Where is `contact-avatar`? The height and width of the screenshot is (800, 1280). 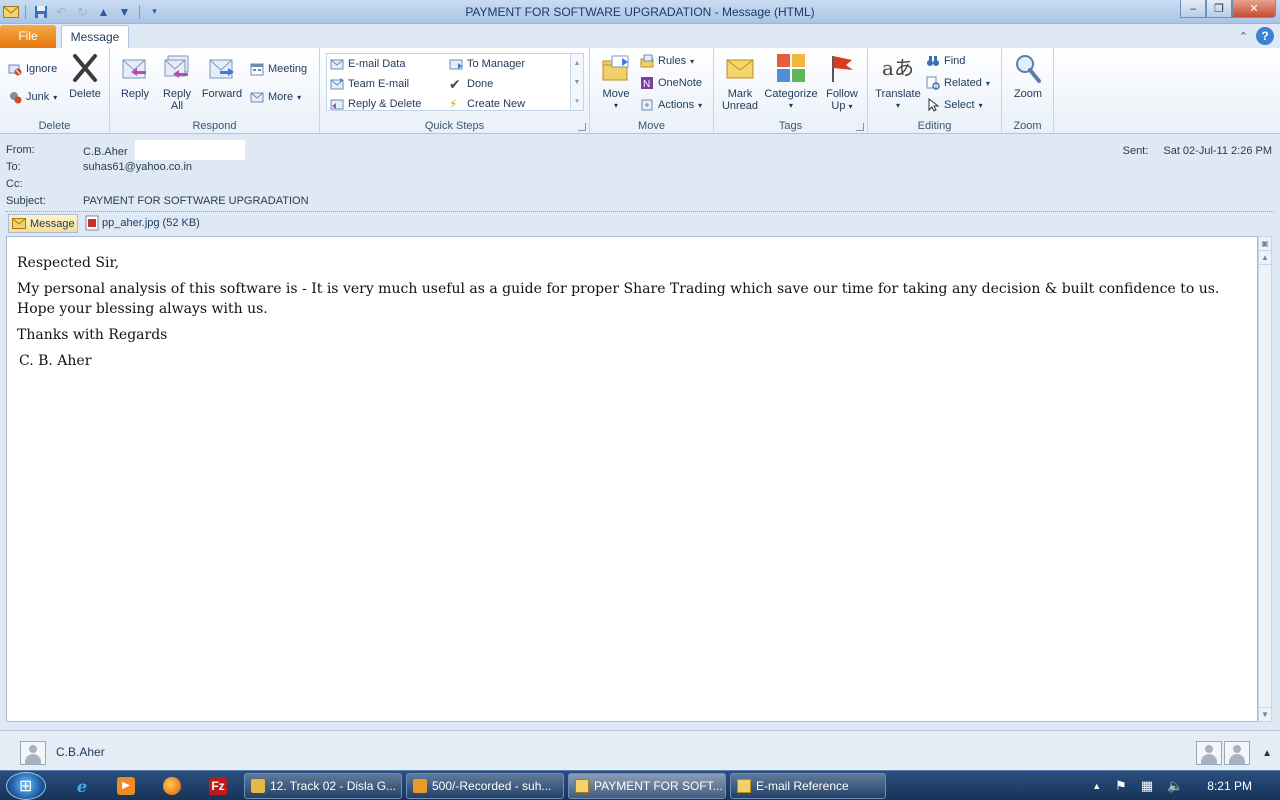 contact-avatar is located at coordinates (33, 753).